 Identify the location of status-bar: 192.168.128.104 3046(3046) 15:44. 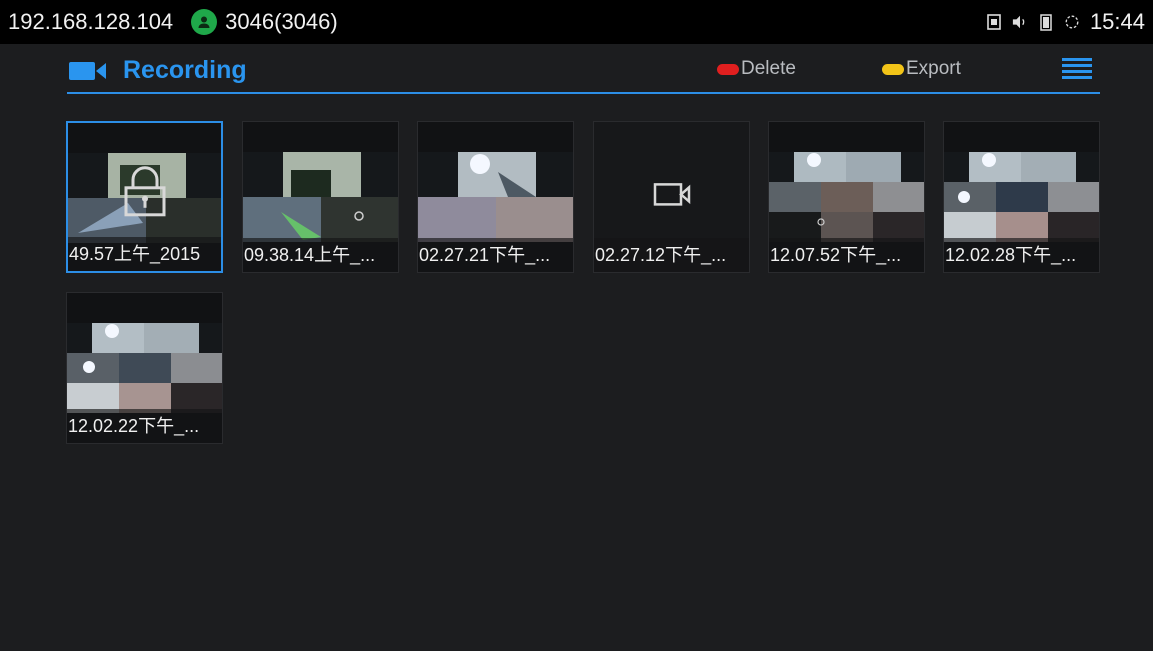
(576, 22).